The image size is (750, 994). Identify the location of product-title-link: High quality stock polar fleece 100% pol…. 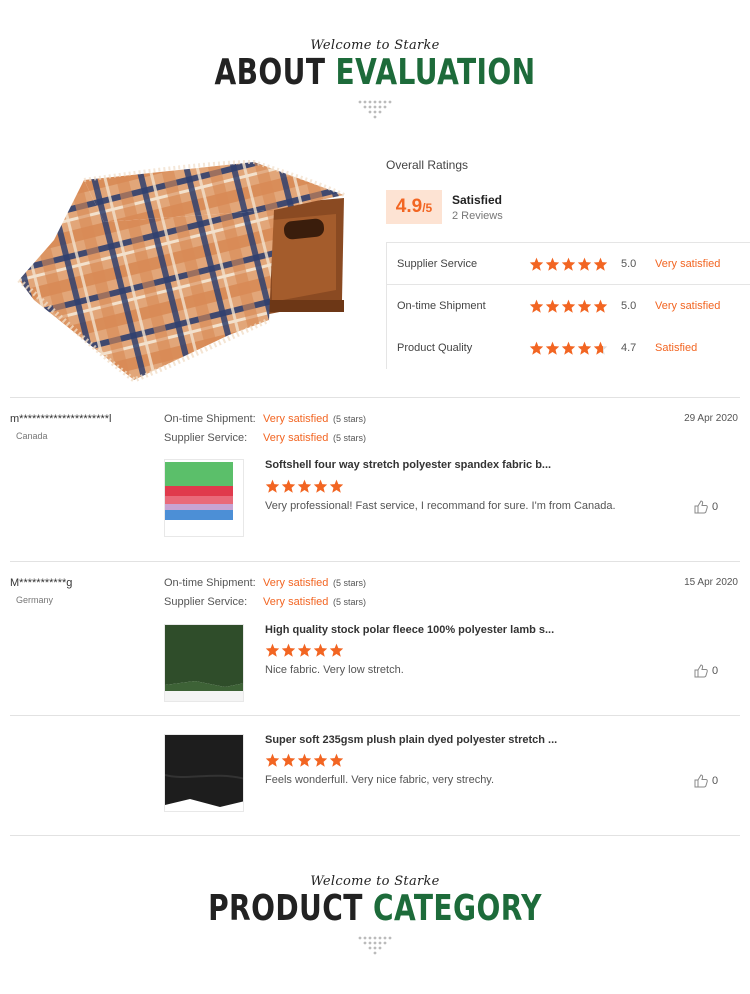
(409, 630).